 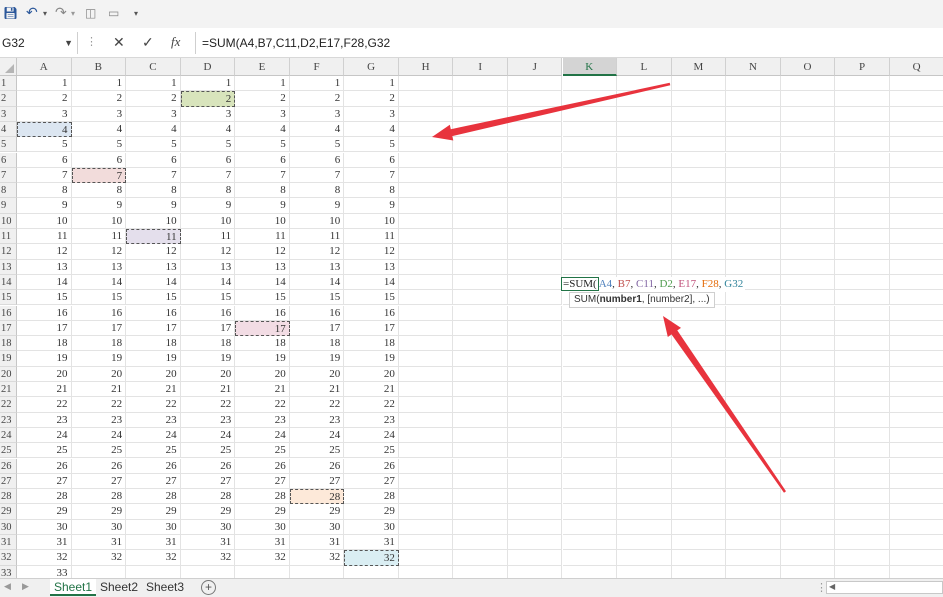 What do you see at coordinates (165, 587) in the screenshot?
I see `sheet-tab-sheet3: Sheet3` at bounding box center [165, 587].